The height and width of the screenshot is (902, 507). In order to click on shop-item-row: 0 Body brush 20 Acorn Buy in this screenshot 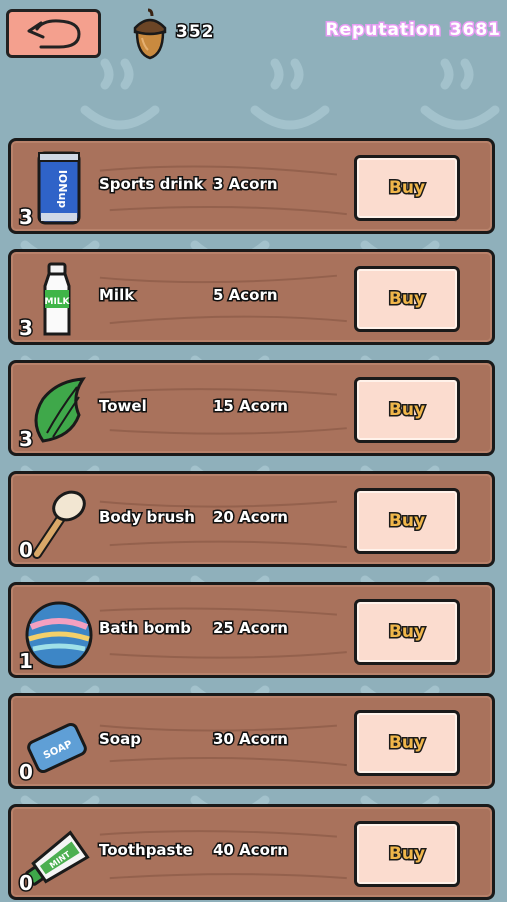, I will do `click(251, 519)`.